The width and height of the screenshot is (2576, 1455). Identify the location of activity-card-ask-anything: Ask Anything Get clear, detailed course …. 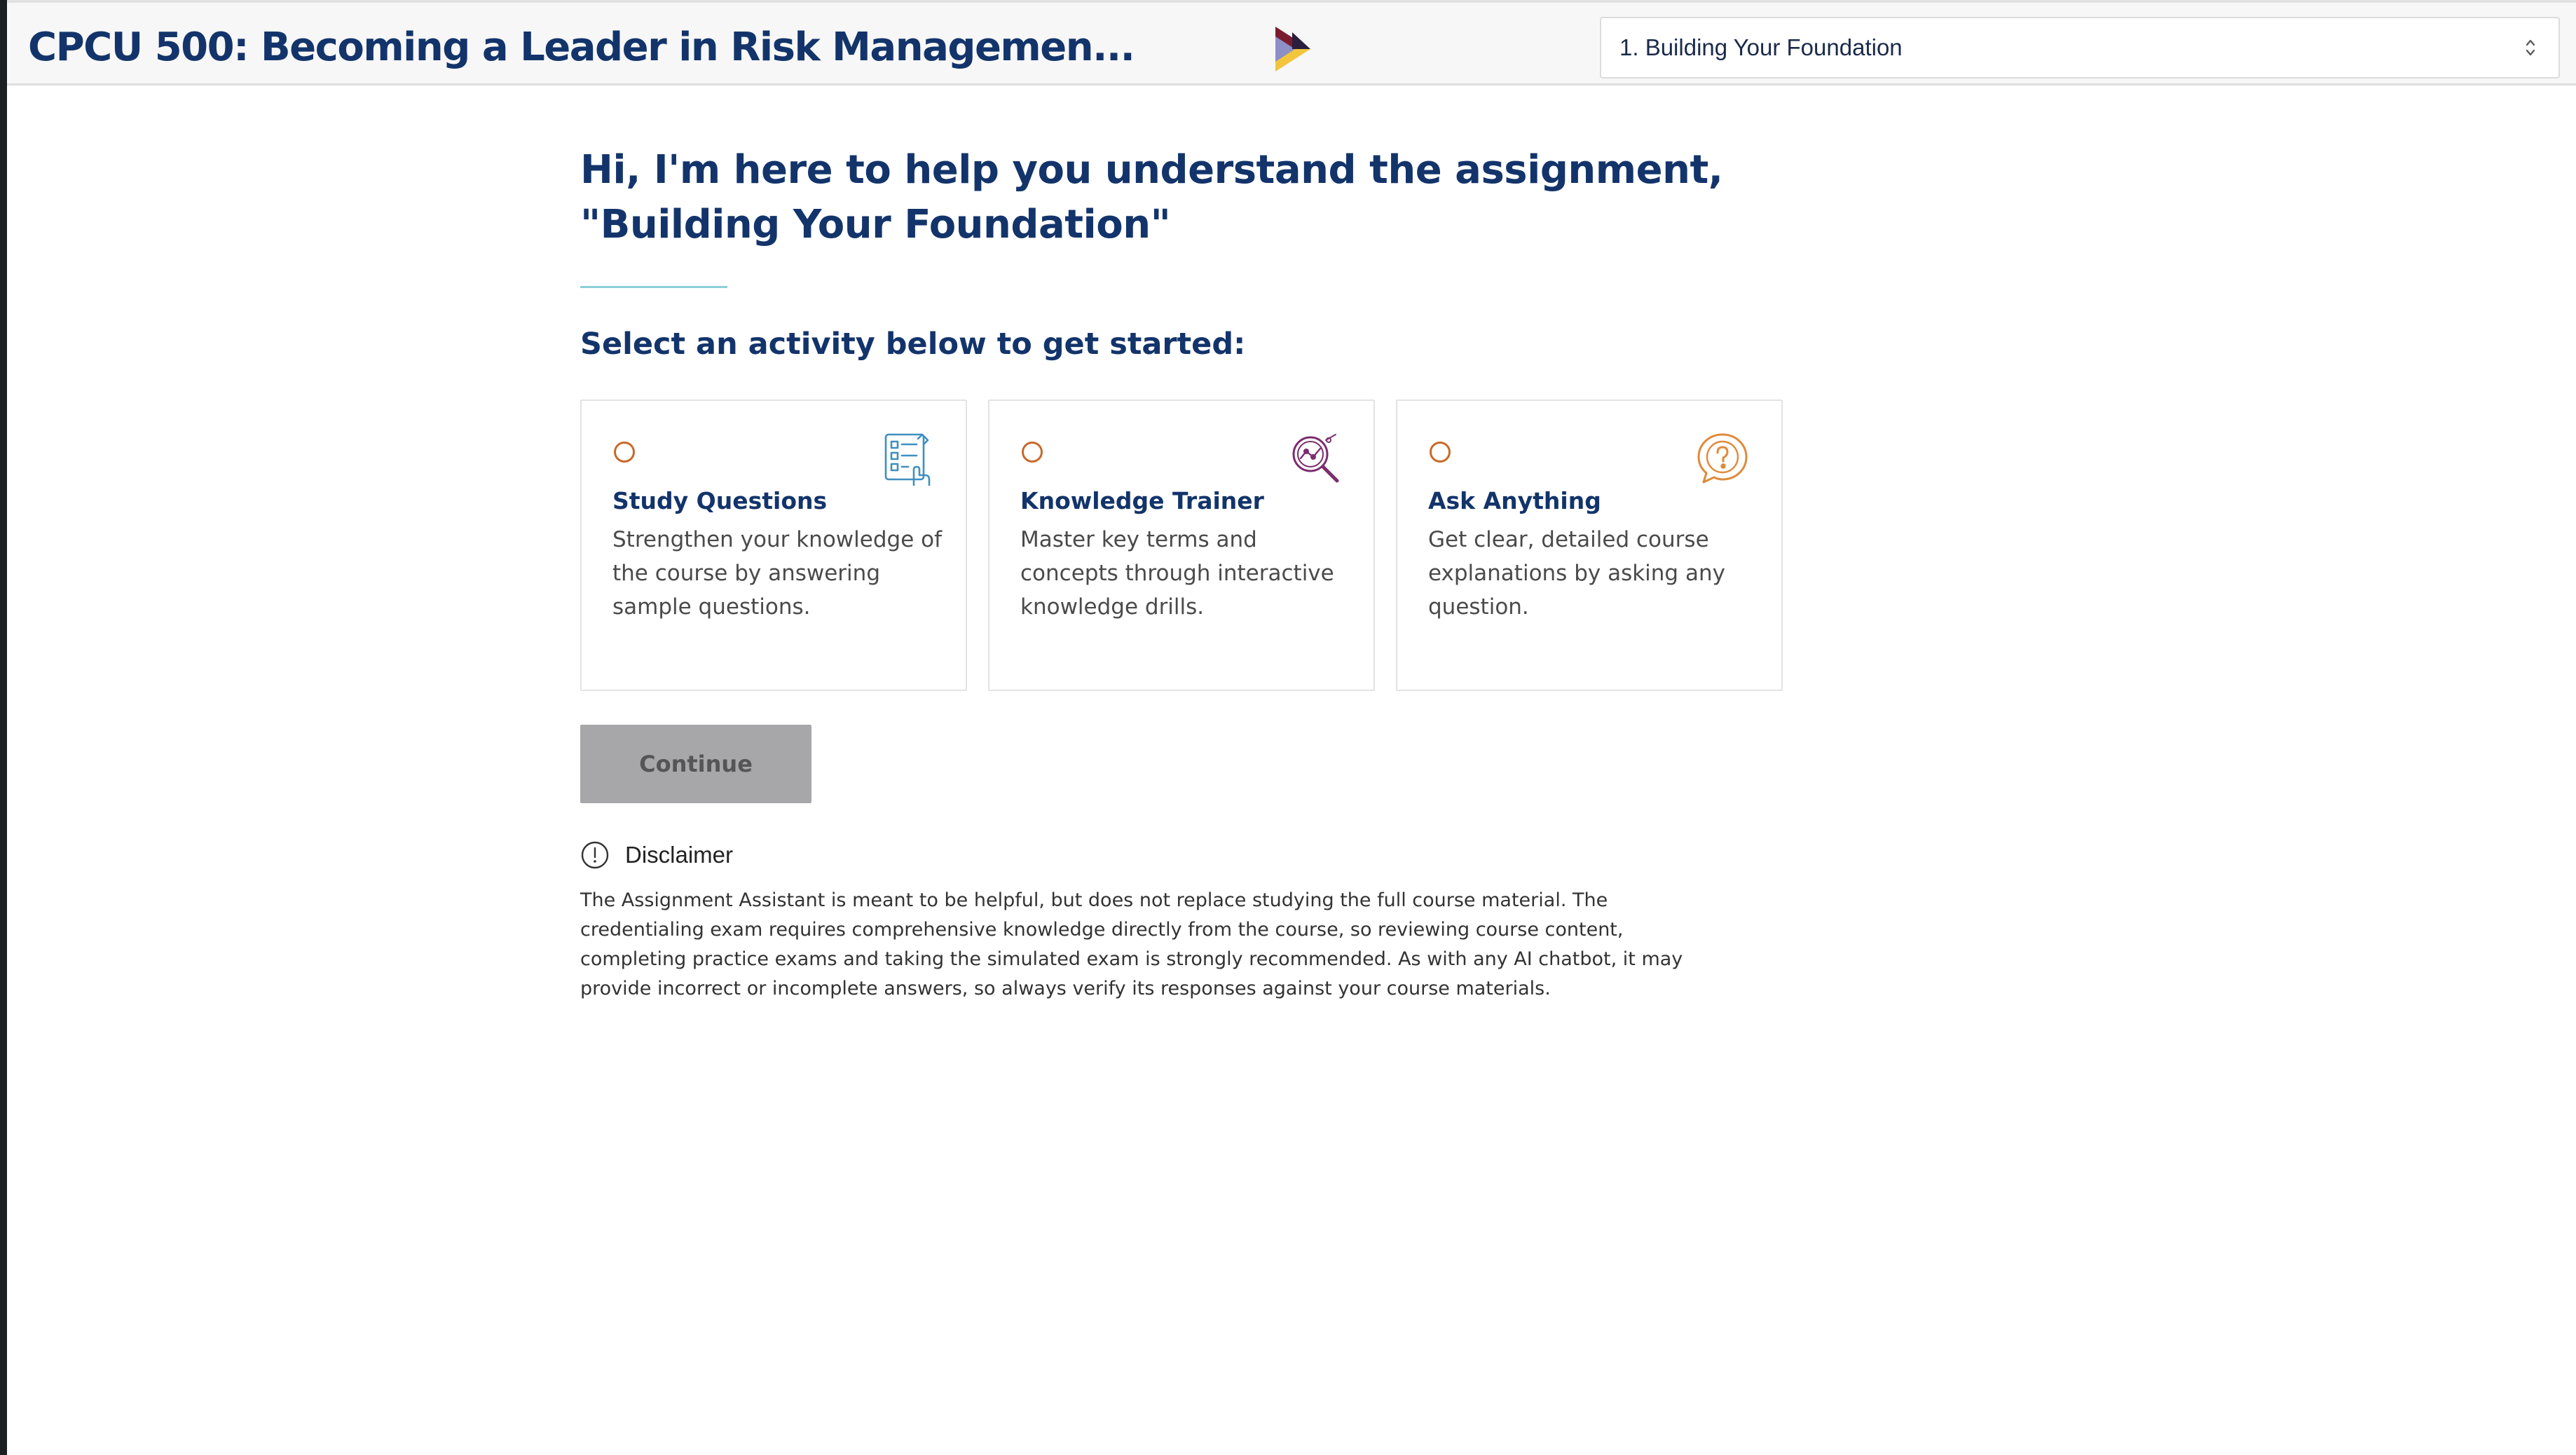
(1589, 545).